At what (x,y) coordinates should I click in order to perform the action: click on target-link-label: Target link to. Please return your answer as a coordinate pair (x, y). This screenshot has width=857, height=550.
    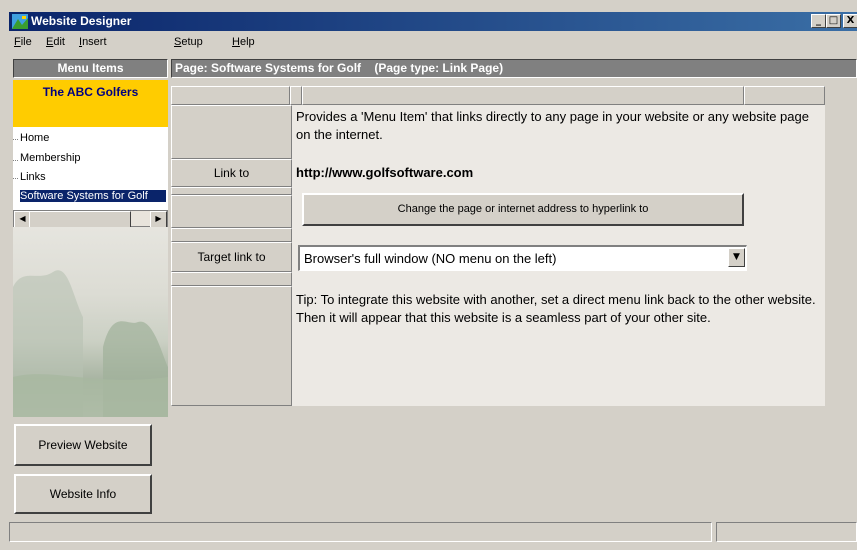
    Looking at the image, I should click on (231, 257).